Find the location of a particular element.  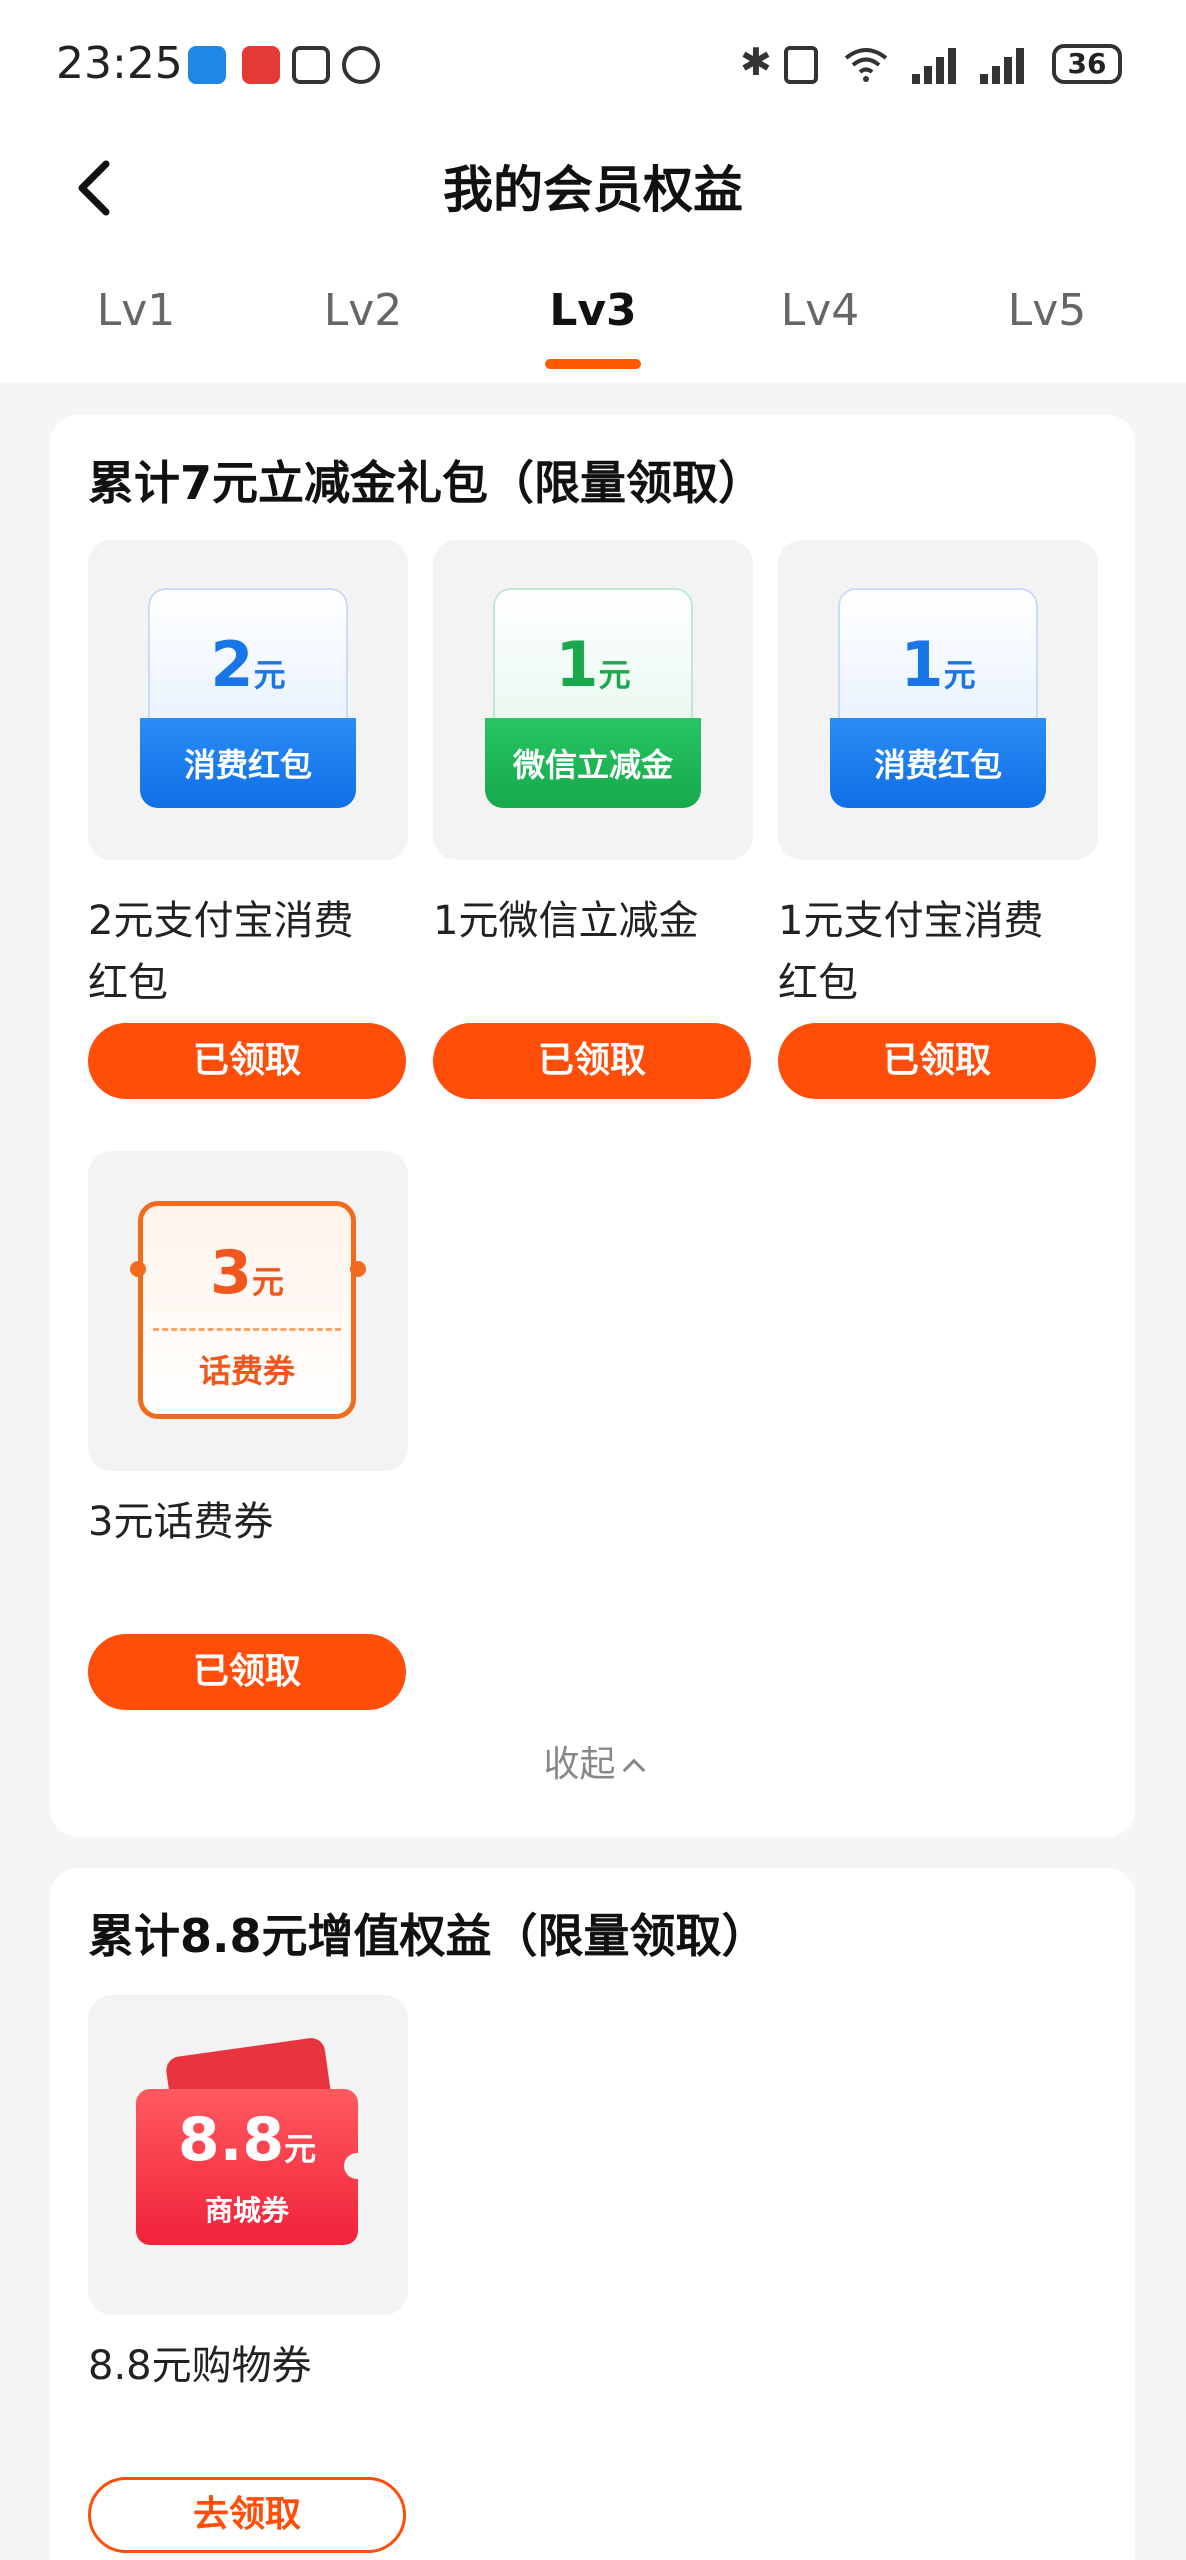

collapse-toggle: 收起 is located at coordinates (592, 1761).